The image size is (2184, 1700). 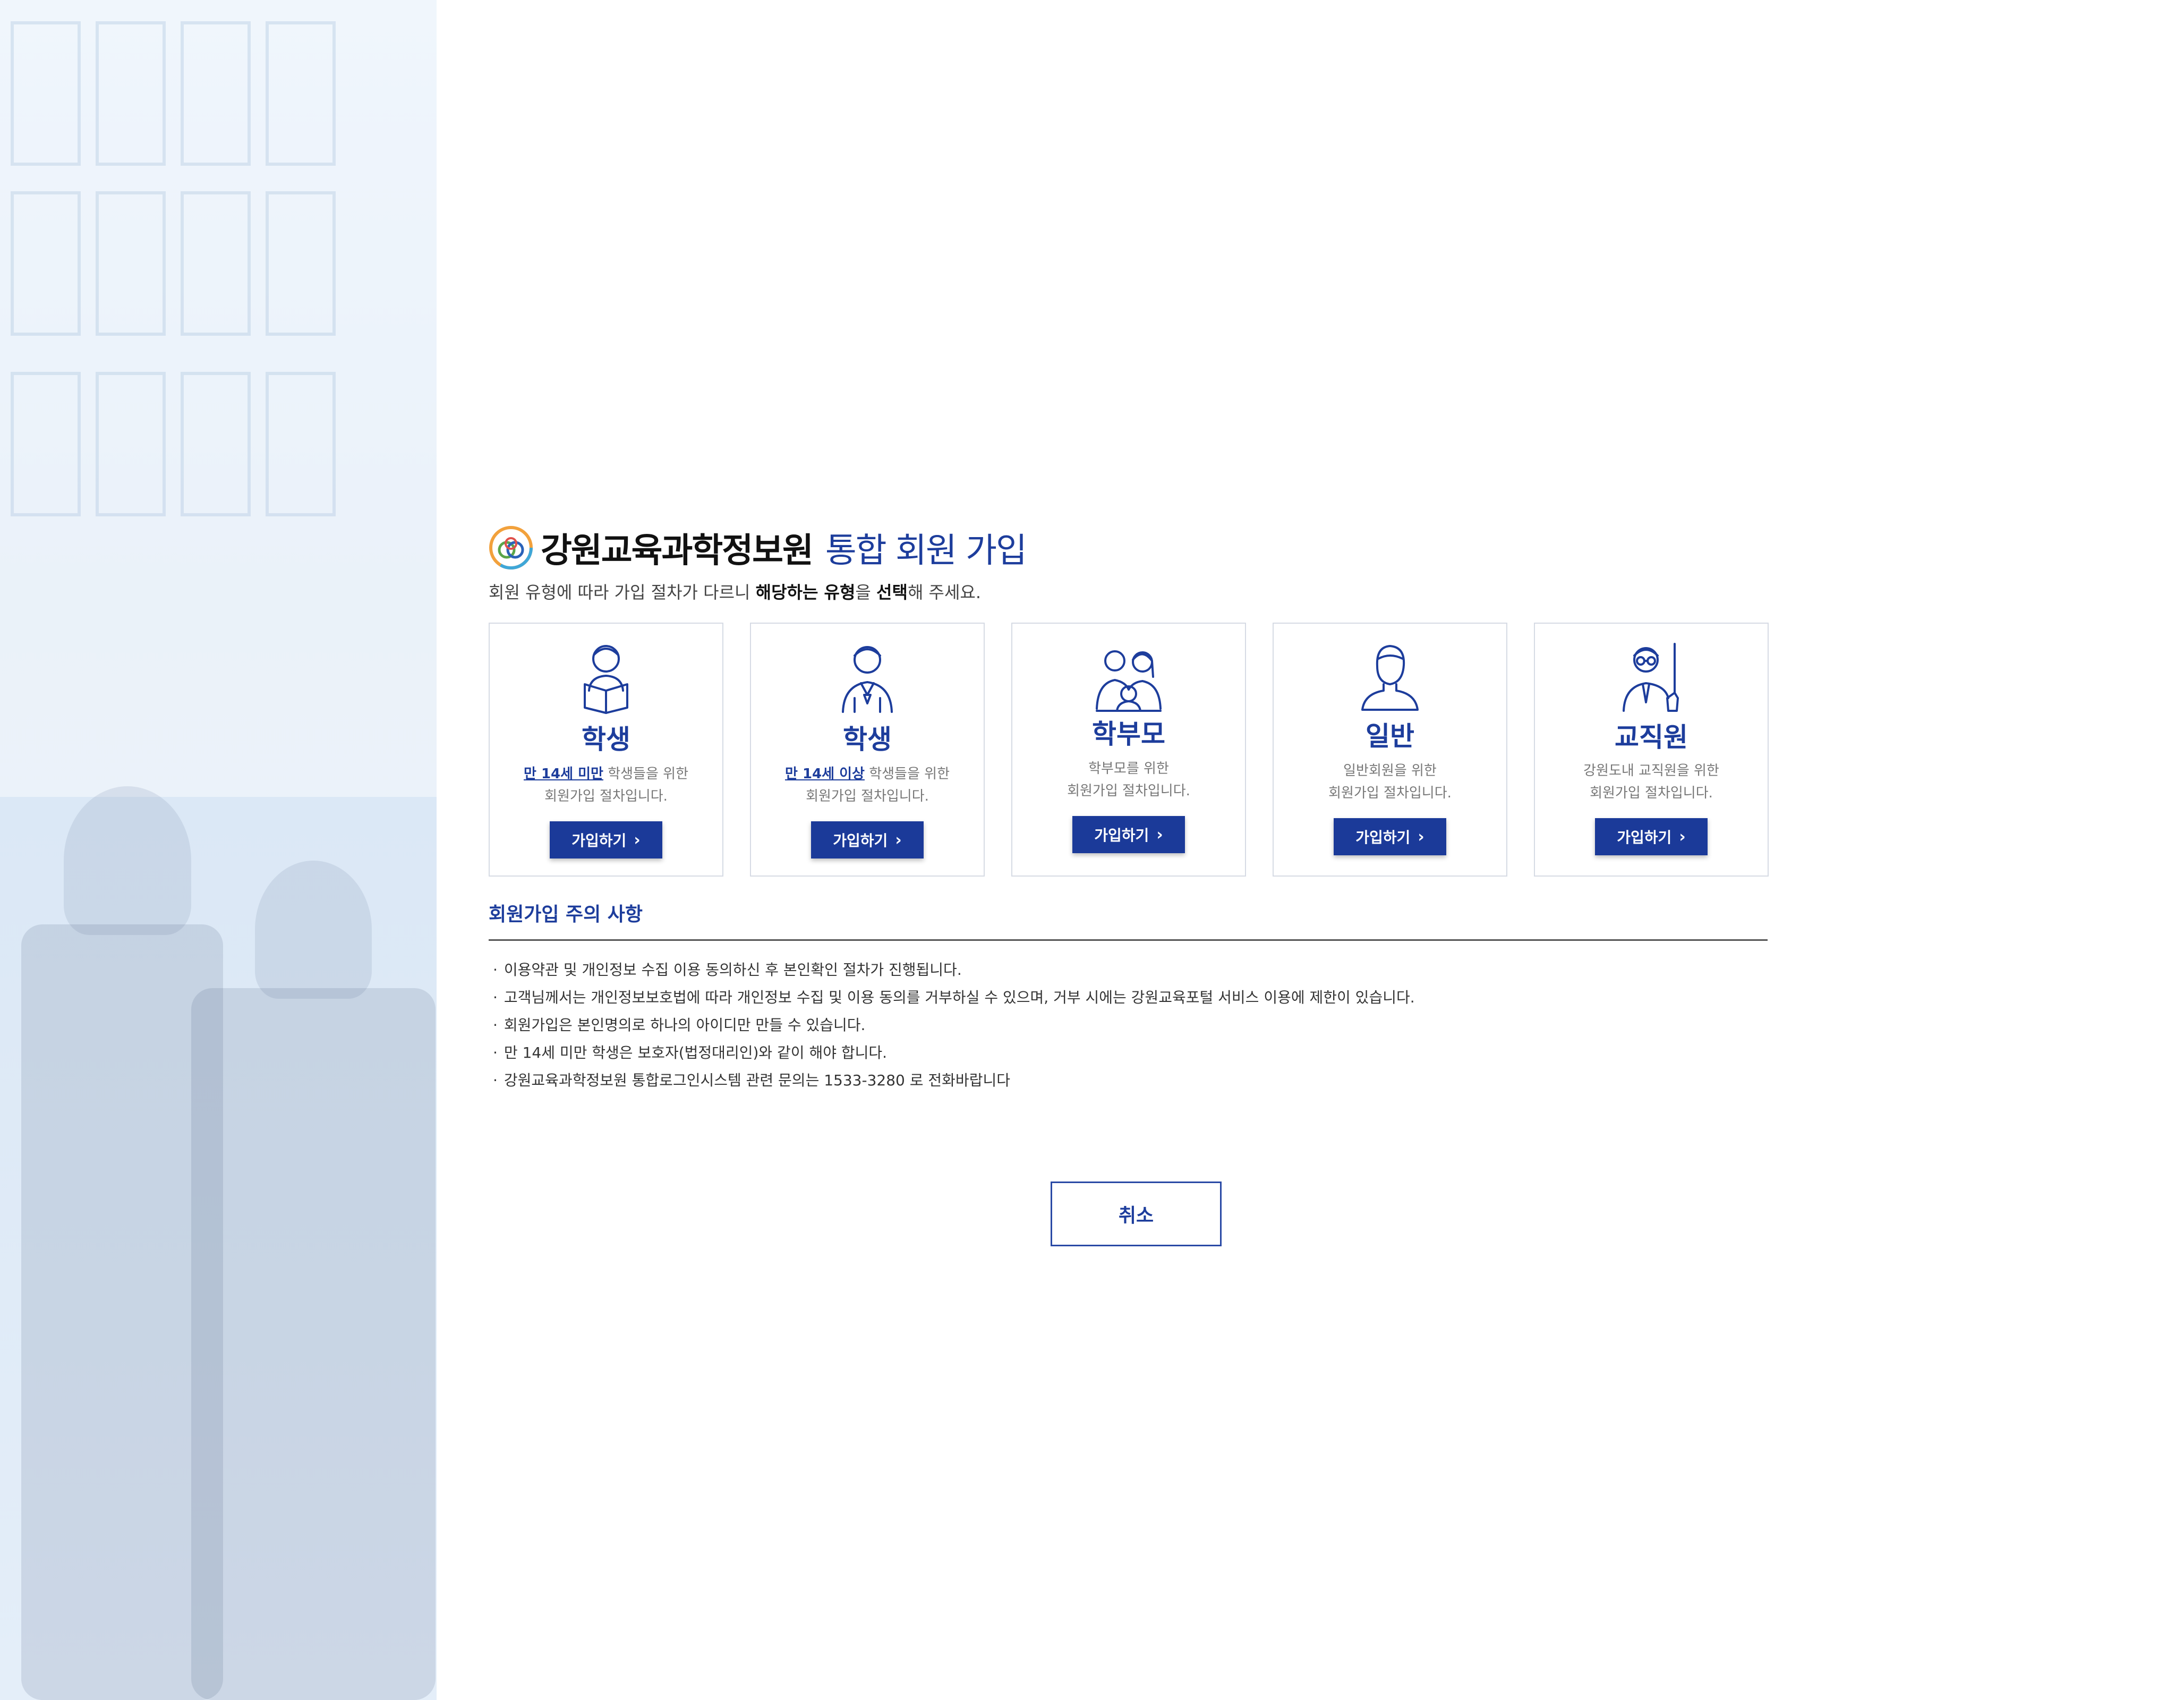 I want to click on desc-line: 학부모를 위한, so click(x=1128, y=769).